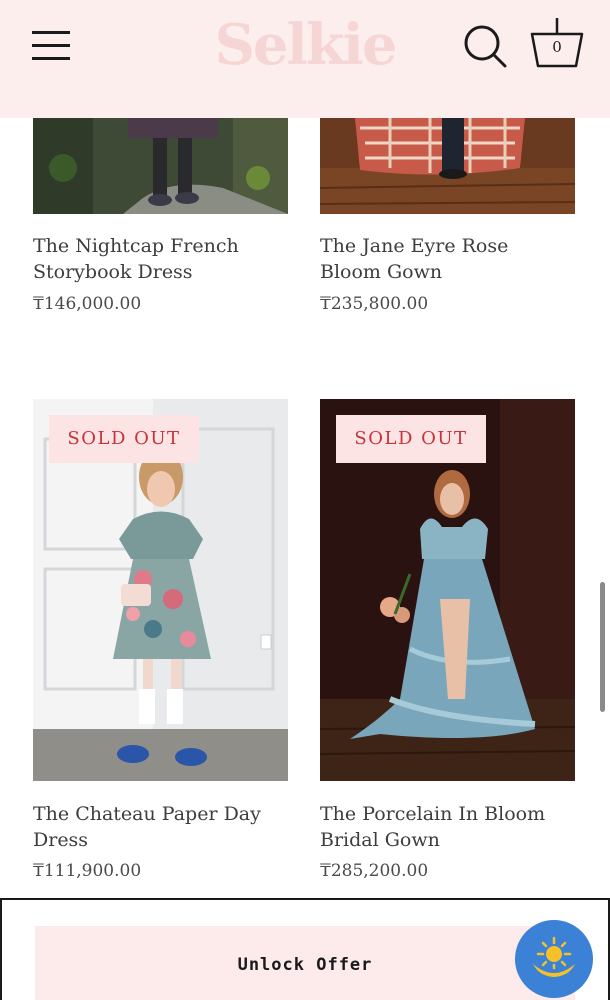  What do you see at coordinates (160, 259) in the screenshot?
I see `product-title: The Nightcap French Storybook Dress` at bounding box center [160, 259].